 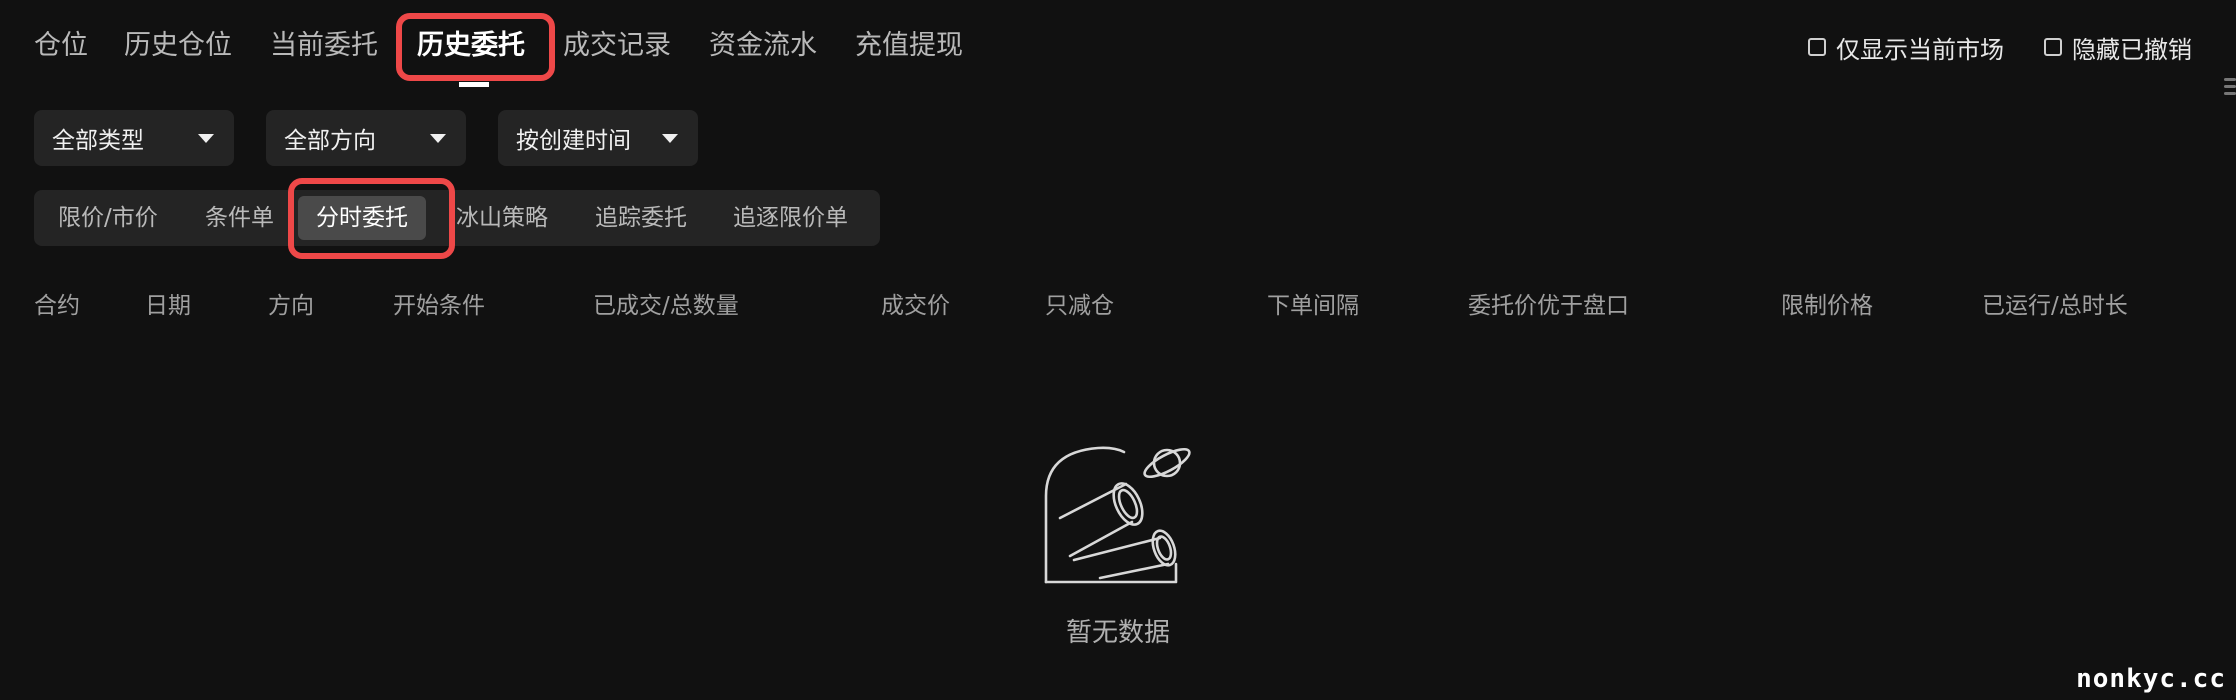 I want to click on current-market-only-checkbox: 仅显示当前市场, so click(x=1906, y=47).